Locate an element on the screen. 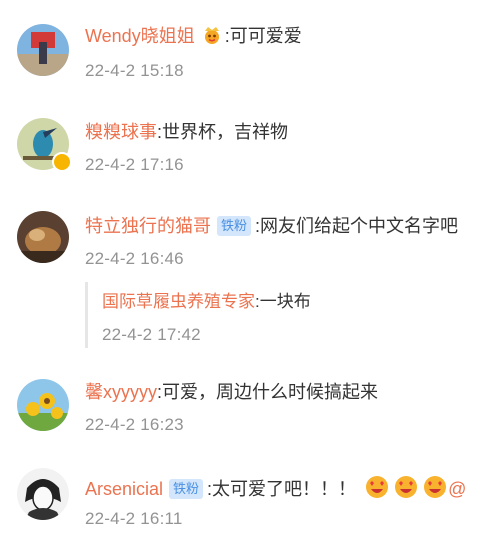 This screenshot has height=551, width=480. timestamp: 22-4-2 16:46 is located at coordinates (134, 258).